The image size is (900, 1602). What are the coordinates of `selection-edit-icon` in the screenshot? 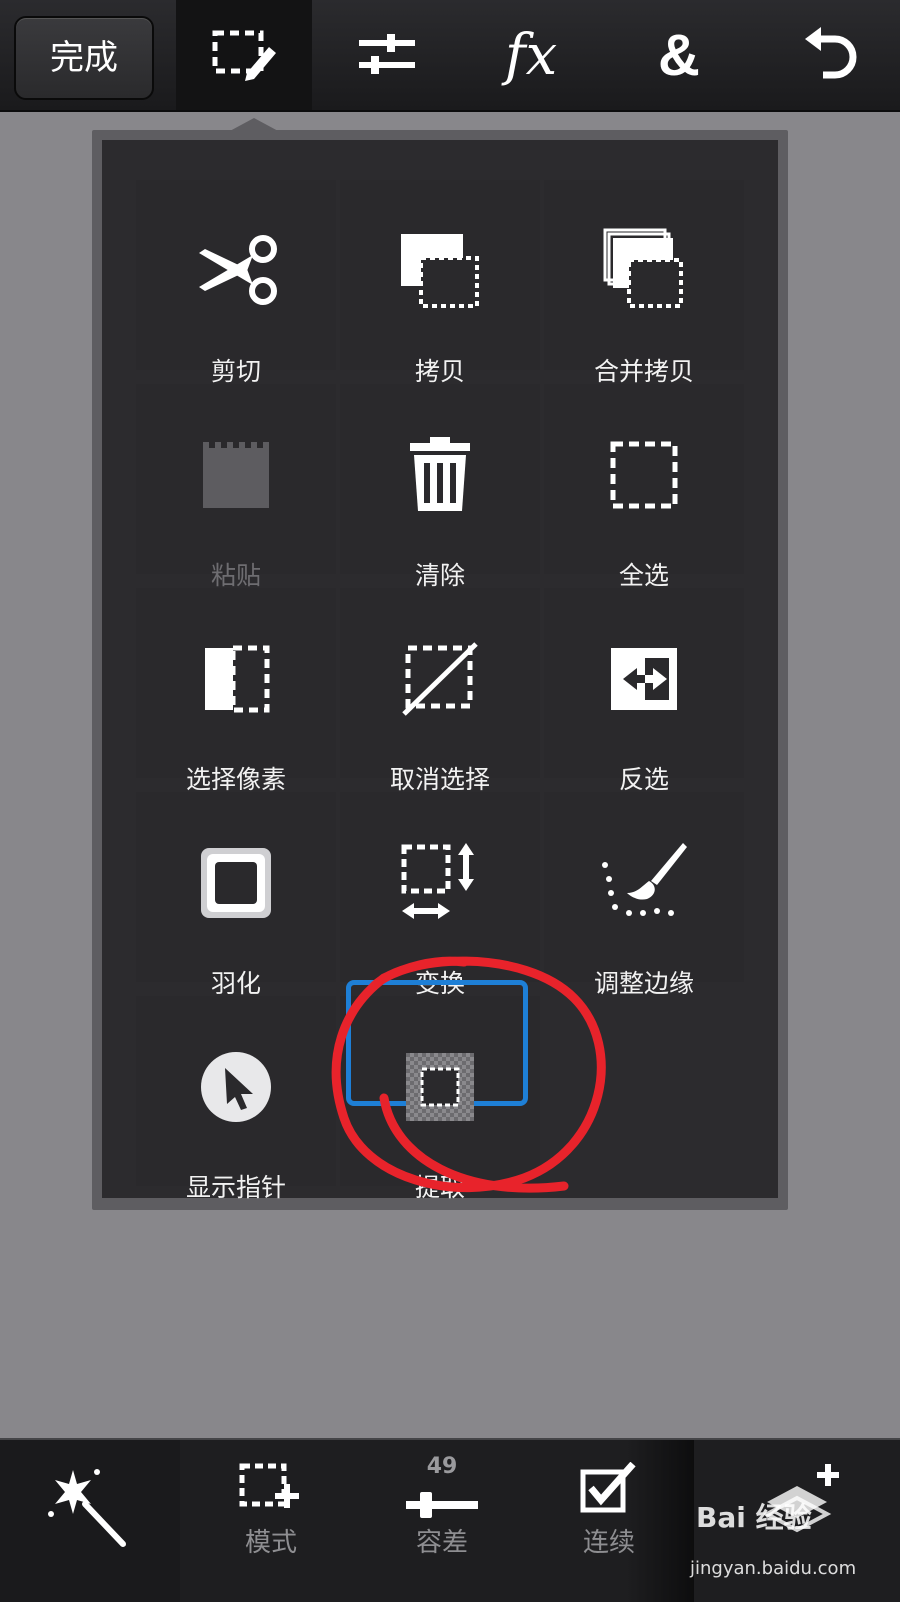 It's located at (244, 55).